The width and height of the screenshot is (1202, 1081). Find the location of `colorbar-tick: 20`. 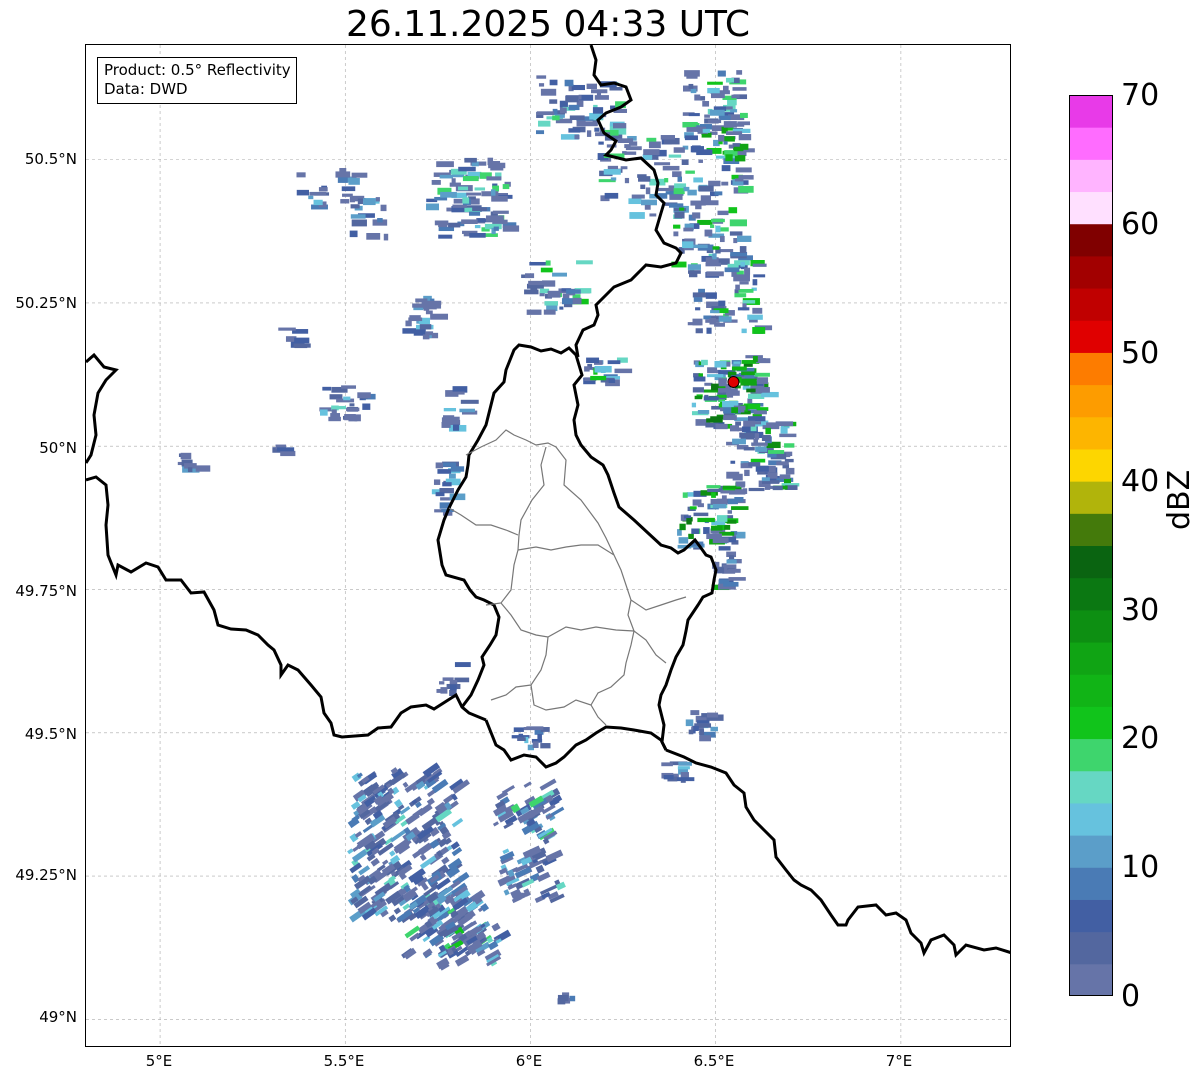

colorbar-tick: 20 is located at coordinates (1140, 738).